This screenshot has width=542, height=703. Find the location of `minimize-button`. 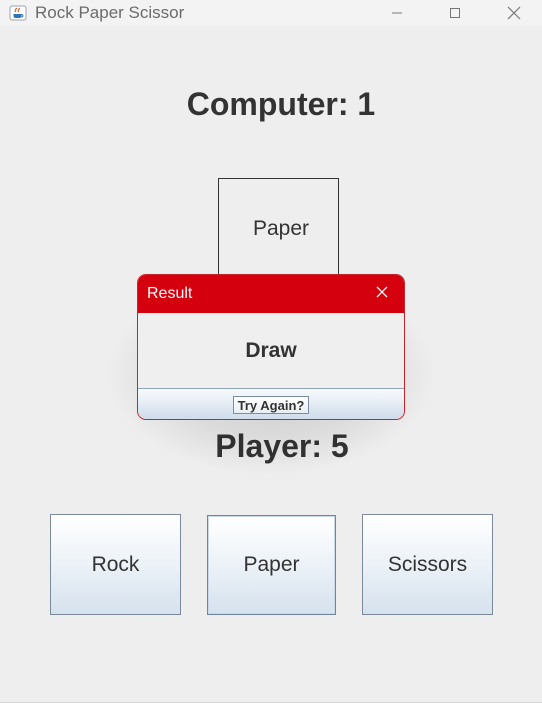

minimize-button is located at coordinates (397, 13).